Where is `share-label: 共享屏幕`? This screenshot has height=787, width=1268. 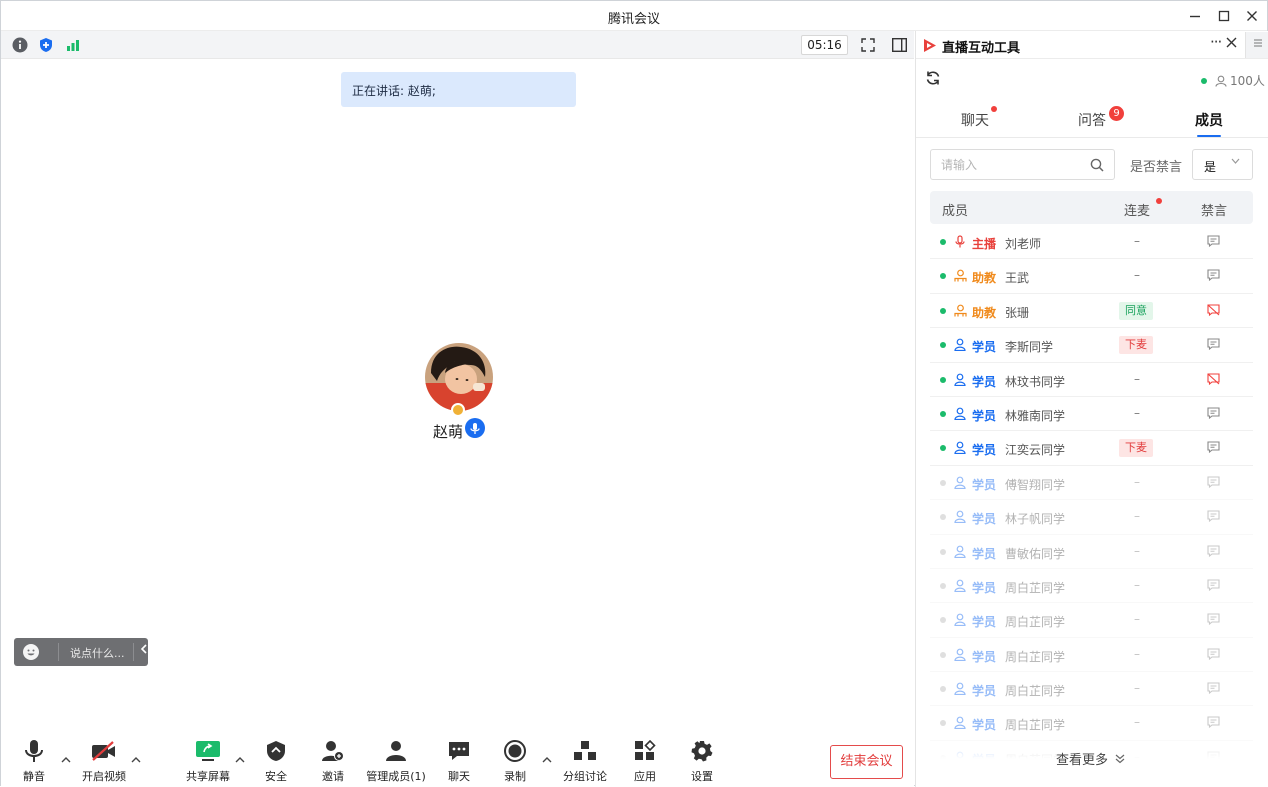
share-label: 共享屏幕 is located at coordinates (208, 776).